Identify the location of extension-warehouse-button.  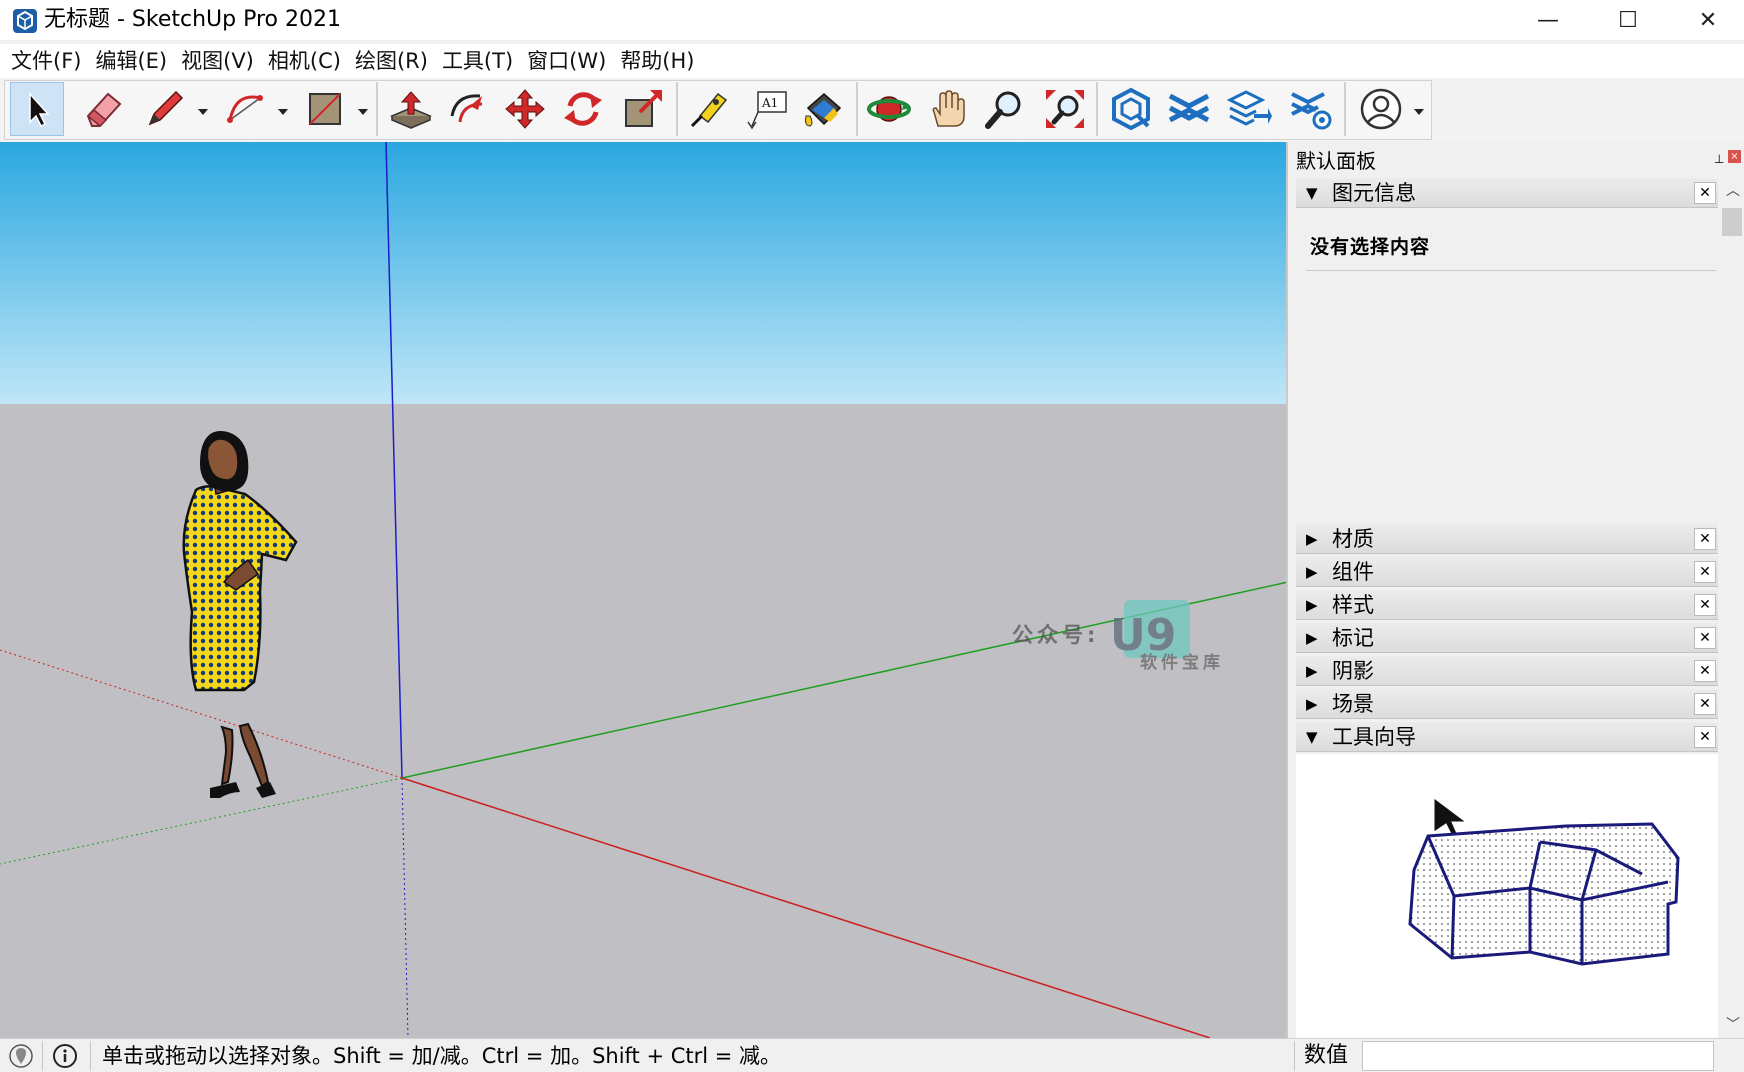
(1189, 109).